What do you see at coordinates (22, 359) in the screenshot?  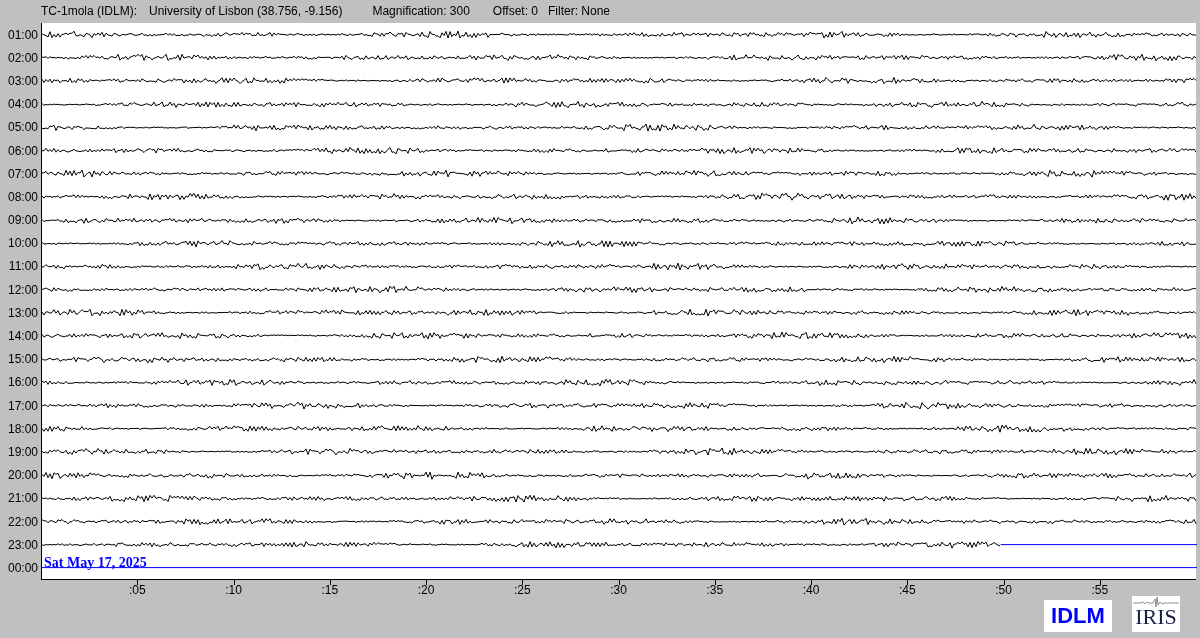 I see `hour-label: 15:00` at bounding box center [22, 359].